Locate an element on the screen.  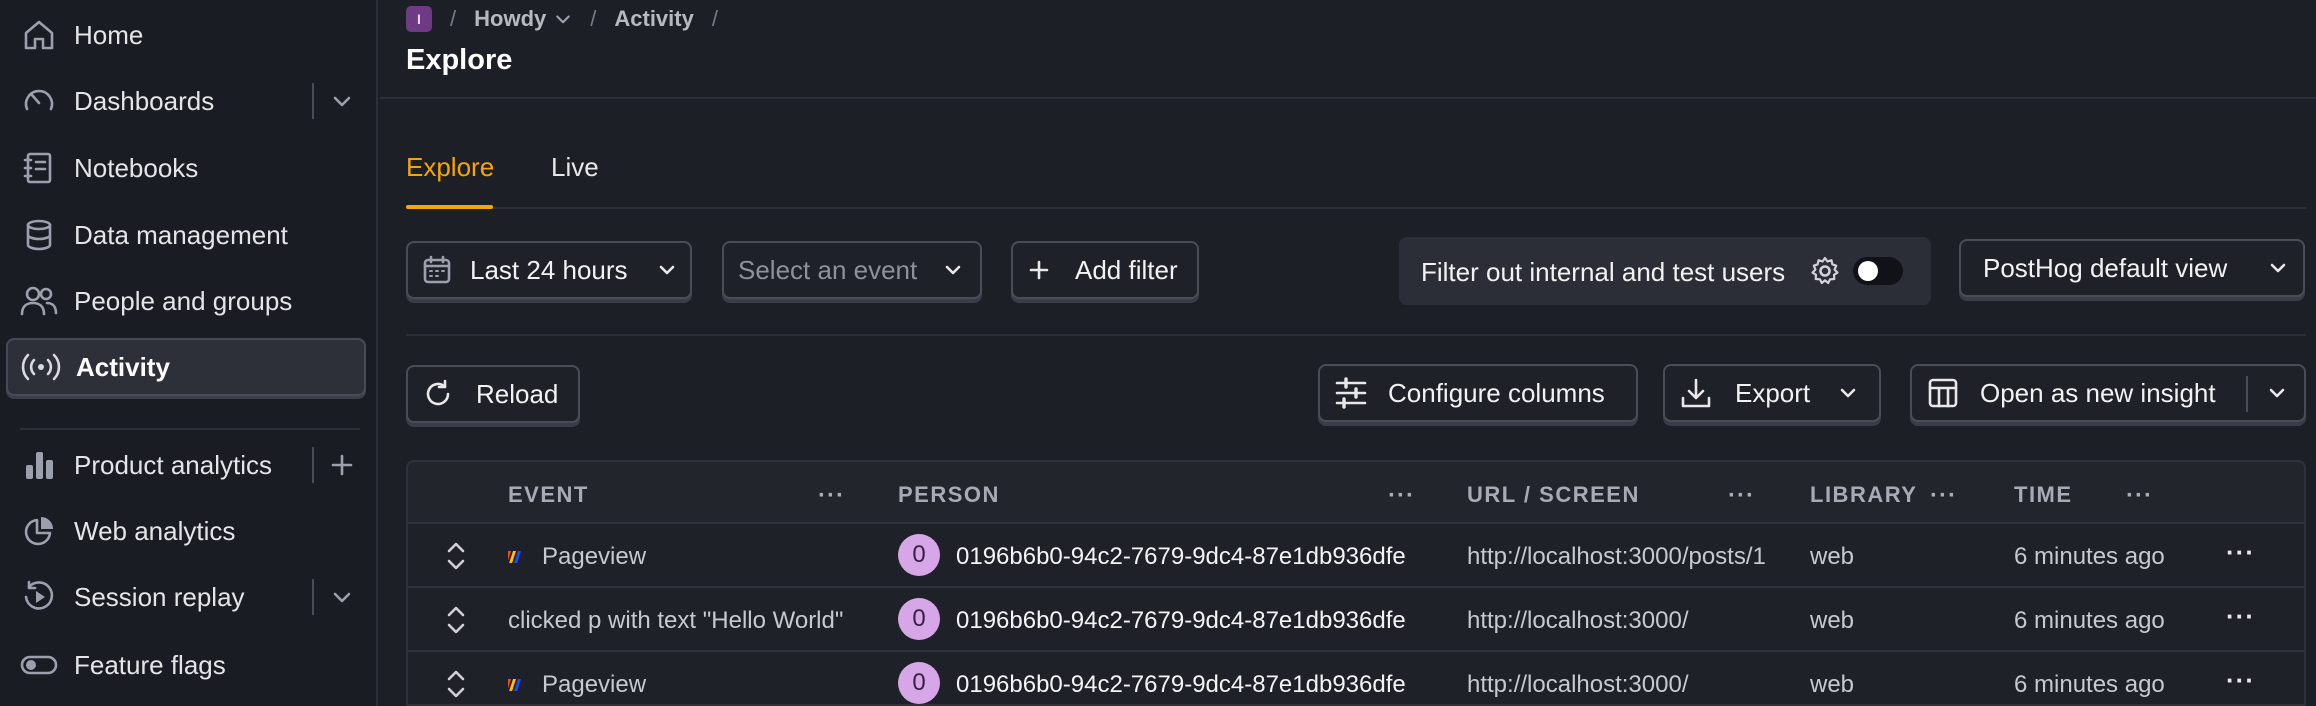
configure-columns-button: Configure columns is located at coordinates (1478, 393).